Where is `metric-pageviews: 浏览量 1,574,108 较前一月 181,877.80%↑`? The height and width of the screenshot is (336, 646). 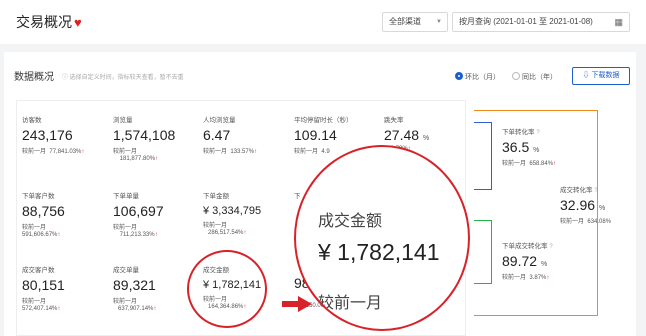 metric-pageviews: 浏览量 1,574,108 较前一月 181,877.80%↑ is located at coordinates (144, 139).